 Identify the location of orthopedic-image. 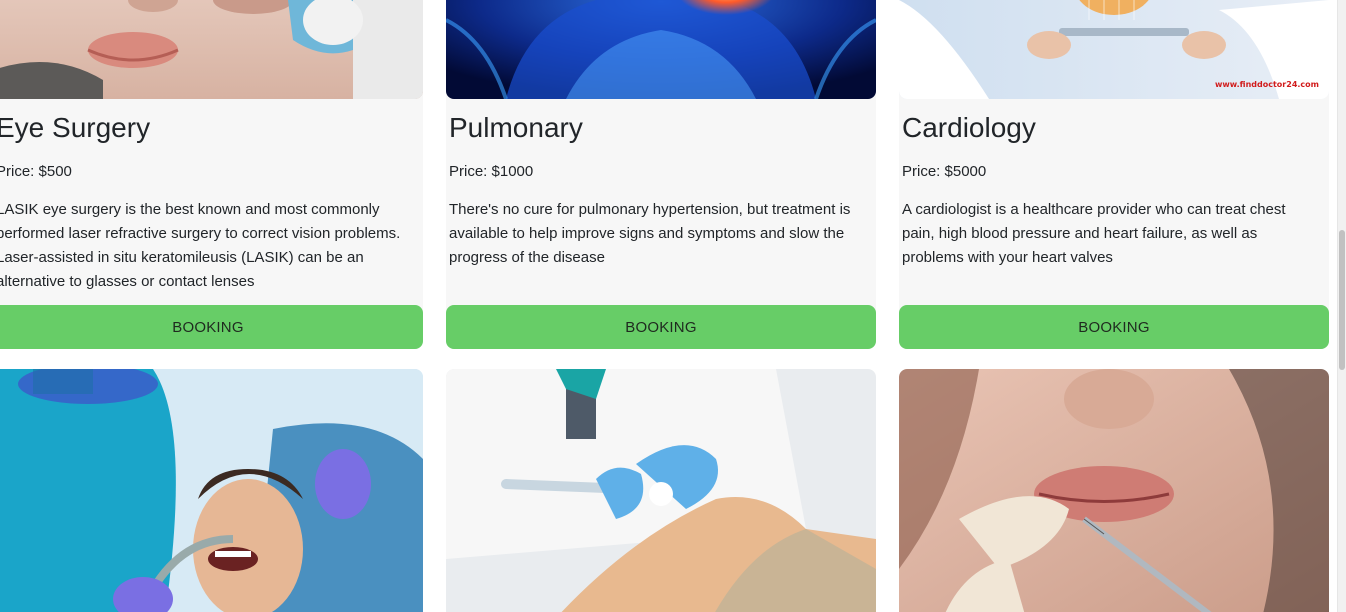
(661, 490).